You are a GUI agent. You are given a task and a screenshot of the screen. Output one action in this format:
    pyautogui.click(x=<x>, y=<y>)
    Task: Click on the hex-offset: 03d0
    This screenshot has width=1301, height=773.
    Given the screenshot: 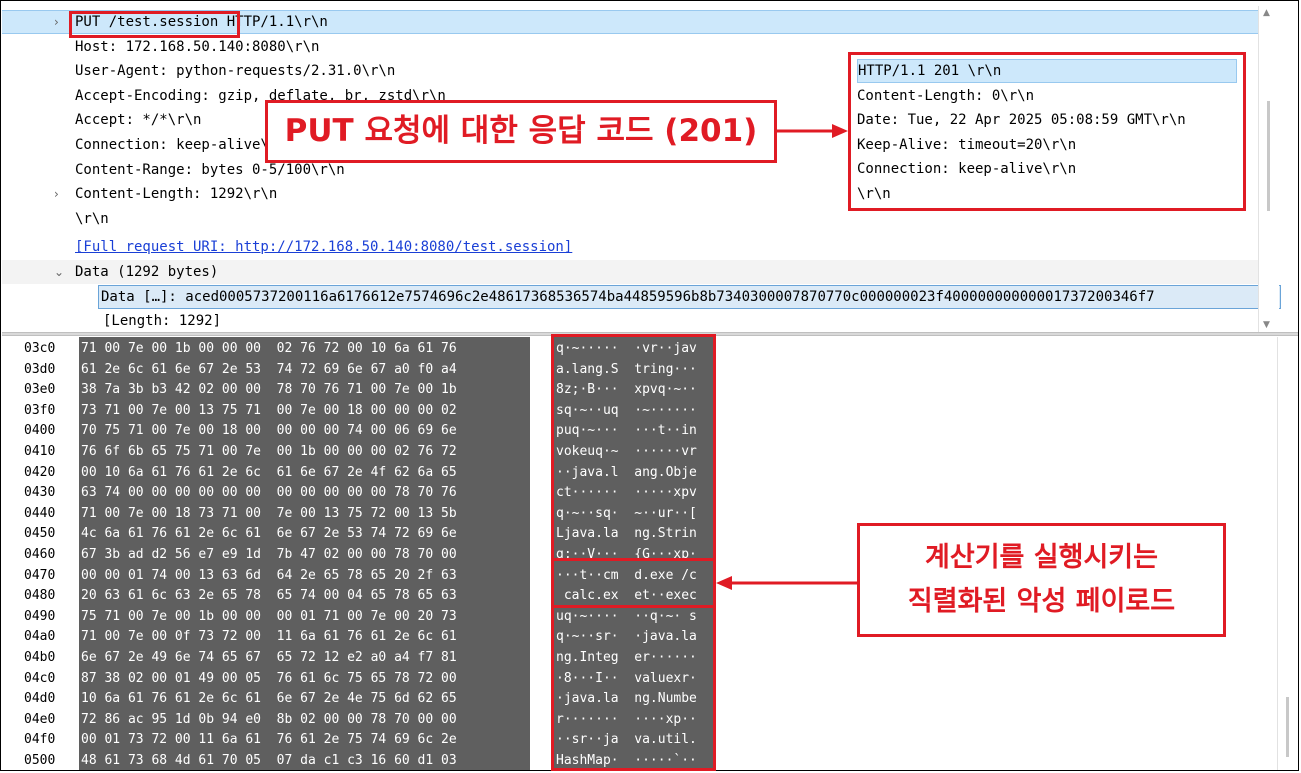 What is the action you would take?
    pyautogui.click(x=40, y=369)
    